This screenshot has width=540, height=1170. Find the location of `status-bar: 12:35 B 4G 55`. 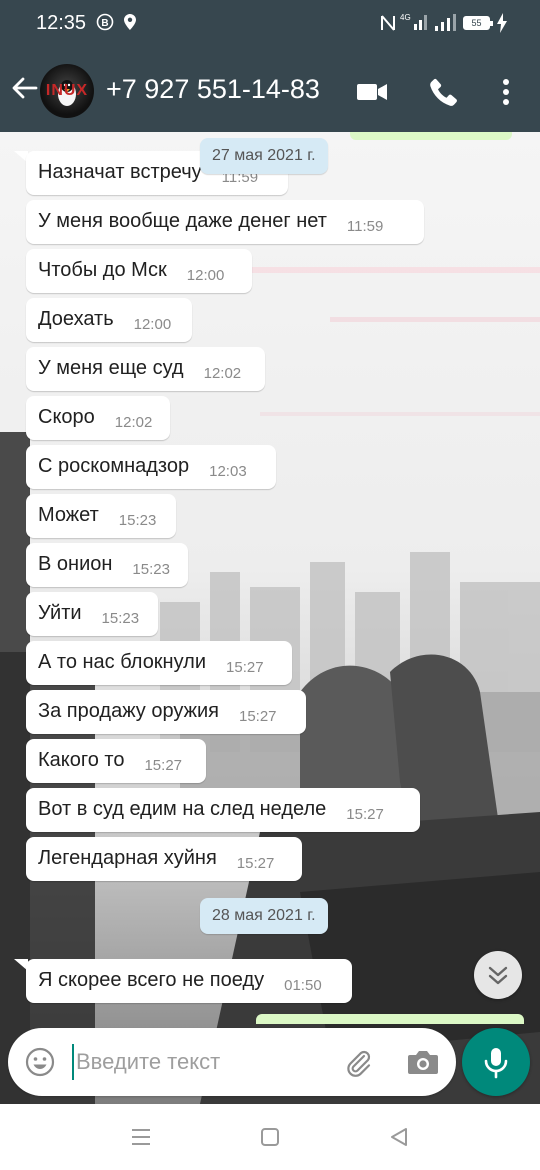

status-bar: 12:35 B 4G 55 is located at coordinates (270, 24).